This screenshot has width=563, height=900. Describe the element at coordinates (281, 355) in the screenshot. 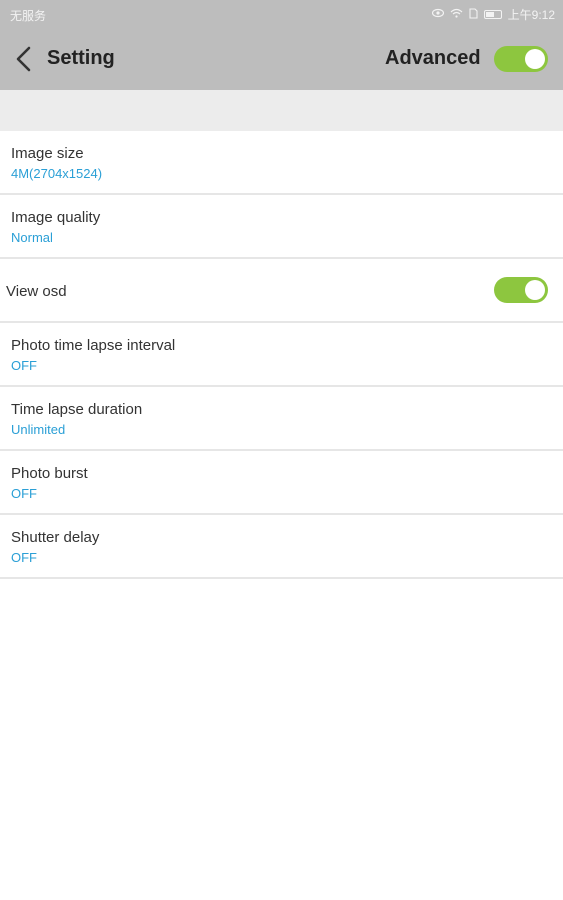

I see `setting-photo-time-lapse-interval: Photo time lapse interval OFF` at that location.